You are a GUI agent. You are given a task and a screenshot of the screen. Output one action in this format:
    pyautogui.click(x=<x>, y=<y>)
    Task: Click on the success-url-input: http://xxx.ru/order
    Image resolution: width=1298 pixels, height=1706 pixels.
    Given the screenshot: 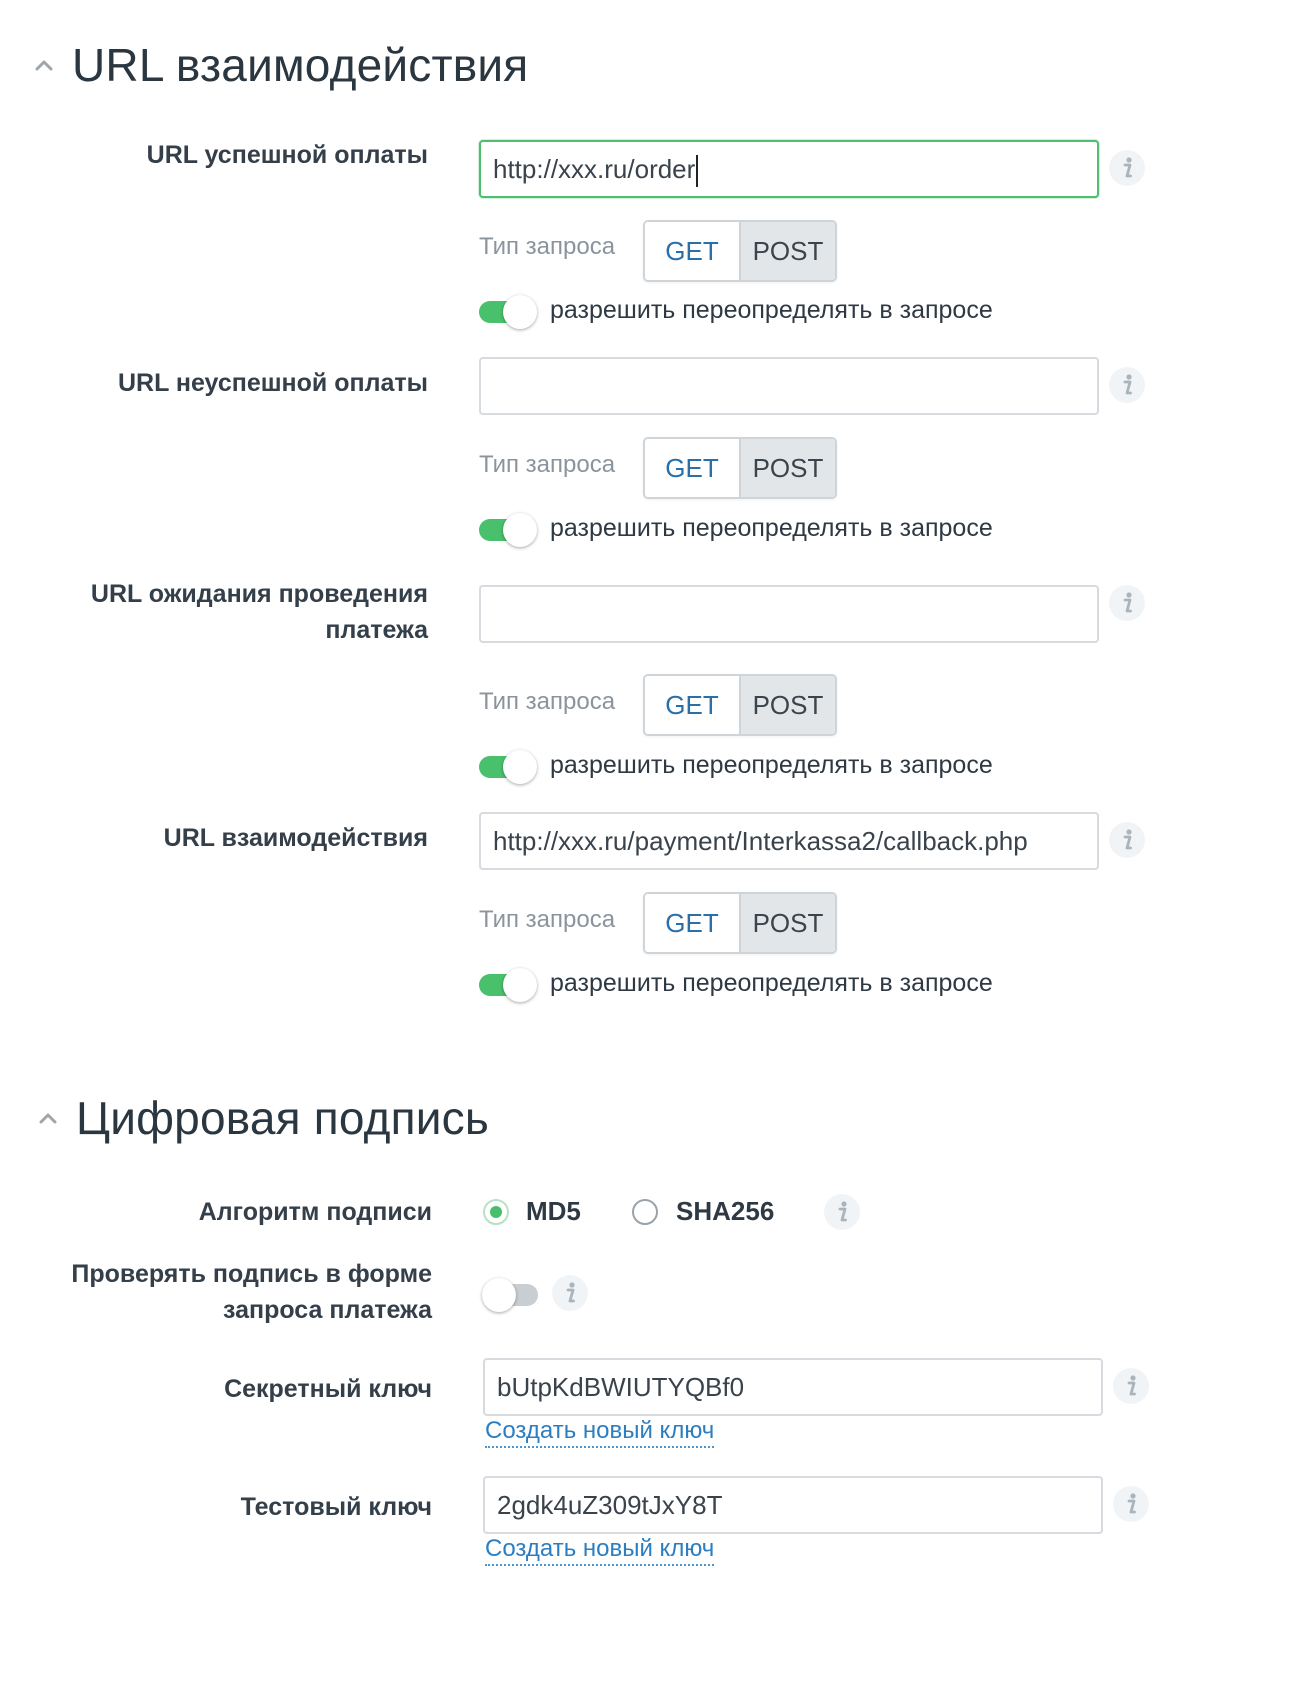 What is the action you would take?
    pyautogui.click(x=789, y=169)
    